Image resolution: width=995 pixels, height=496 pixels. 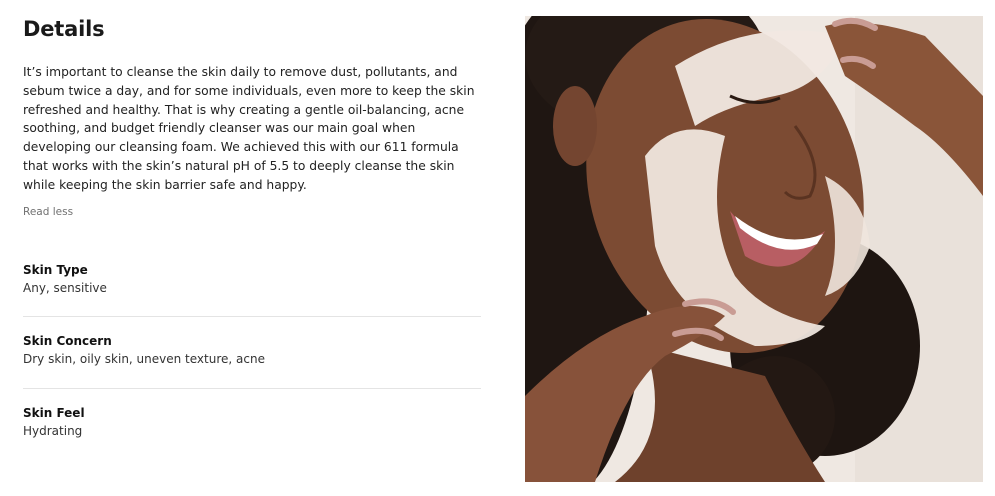 What do you see at coordinates (65, 288) in the screenshot?
I see `attribute-value: Any, sensitive` at bounding box center [65, 288].